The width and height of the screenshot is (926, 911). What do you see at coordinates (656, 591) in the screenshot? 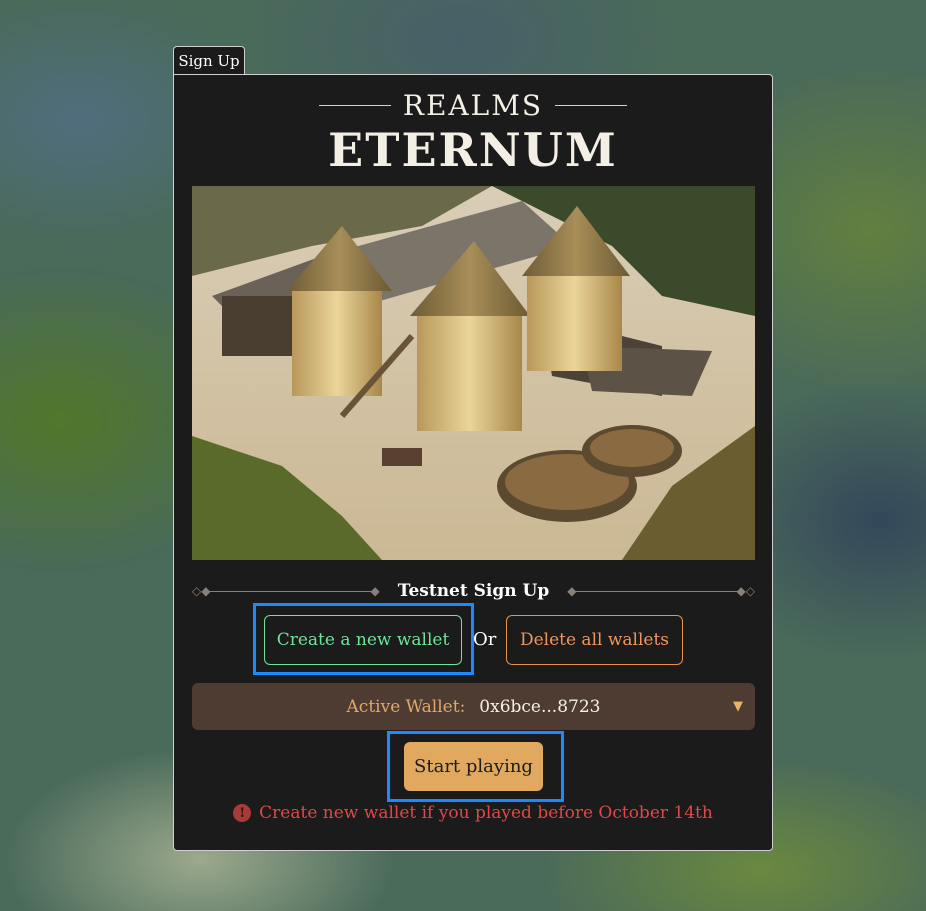
I see `divider-right` at bounding box center [656, 591].